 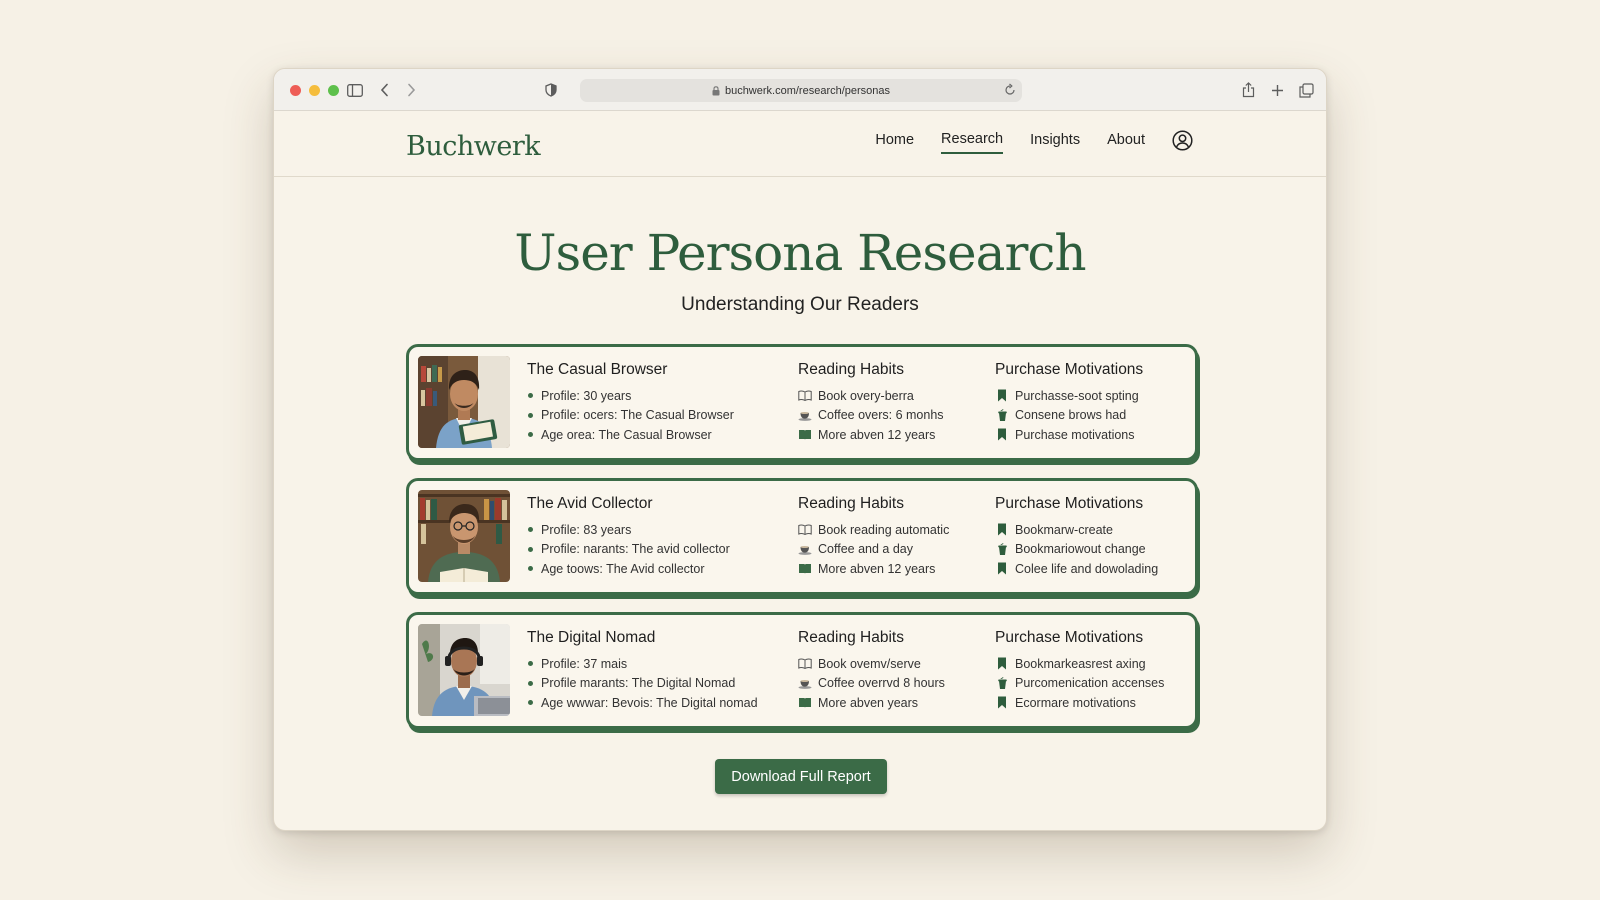 I want to click on close-window-button, so click(x=295, y=90).